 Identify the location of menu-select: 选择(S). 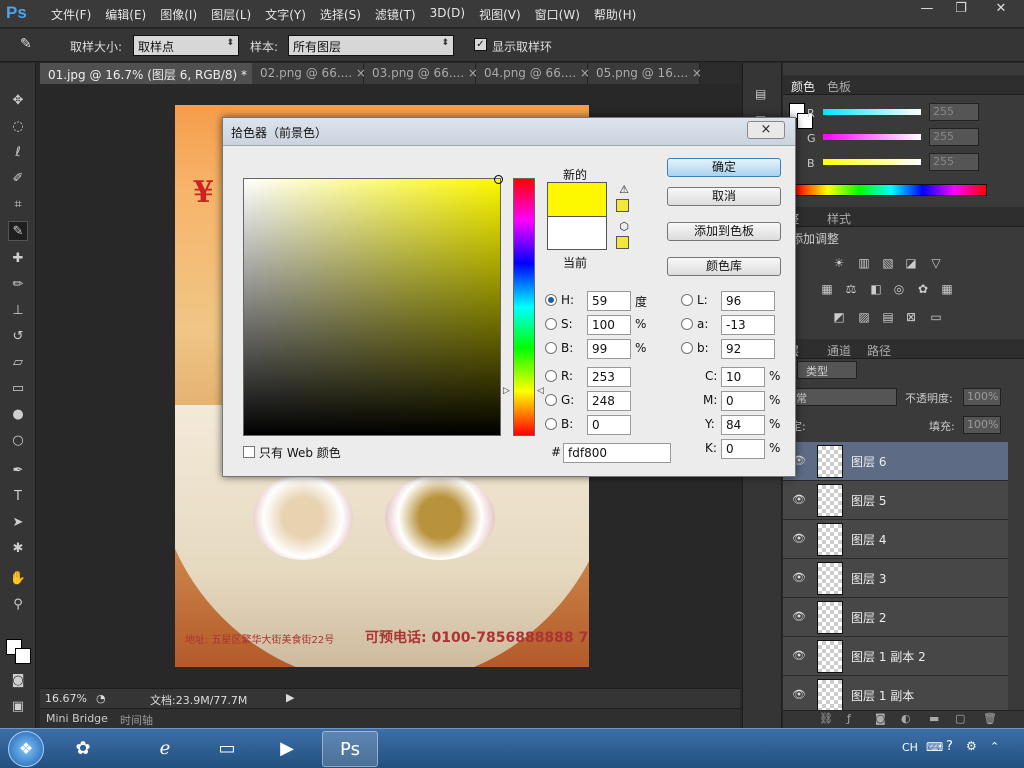
(340, 14).